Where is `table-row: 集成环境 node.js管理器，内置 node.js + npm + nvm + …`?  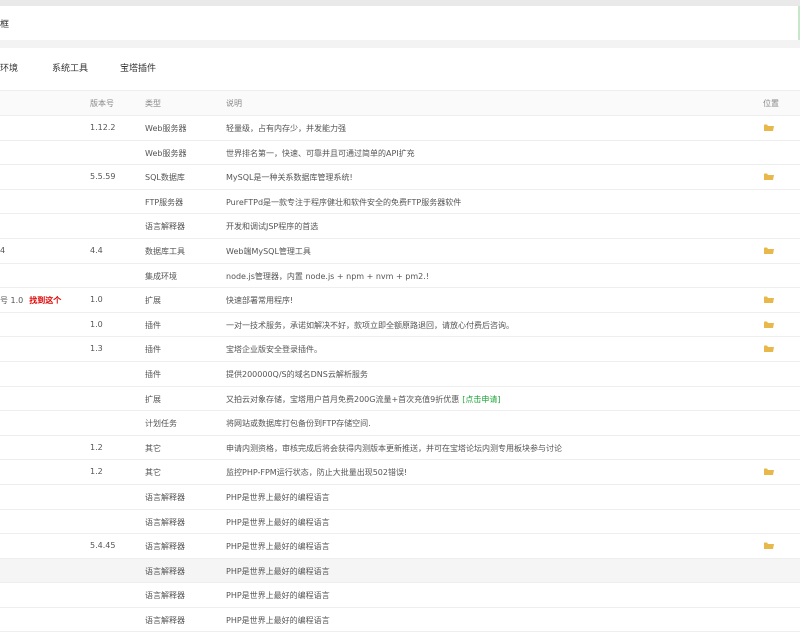
table-row: 集成环境 node.js管理器，内置 node.js + npm + nvm + … is located at coordinates (400, 276).